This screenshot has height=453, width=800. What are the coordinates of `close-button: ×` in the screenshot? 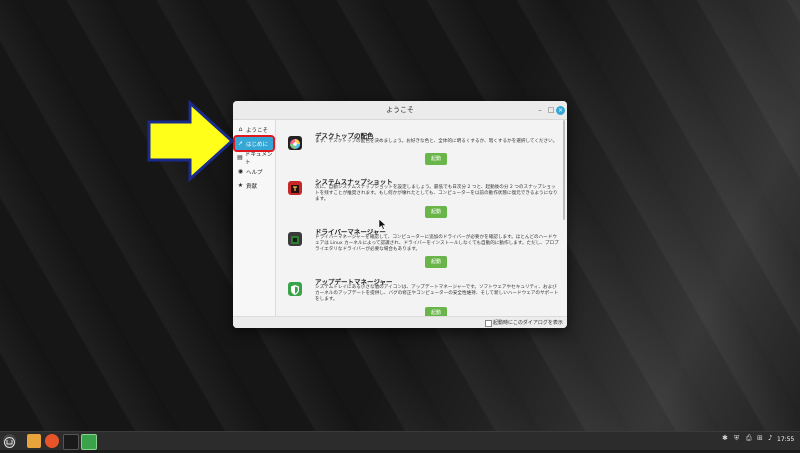 It's located at (560, 110).